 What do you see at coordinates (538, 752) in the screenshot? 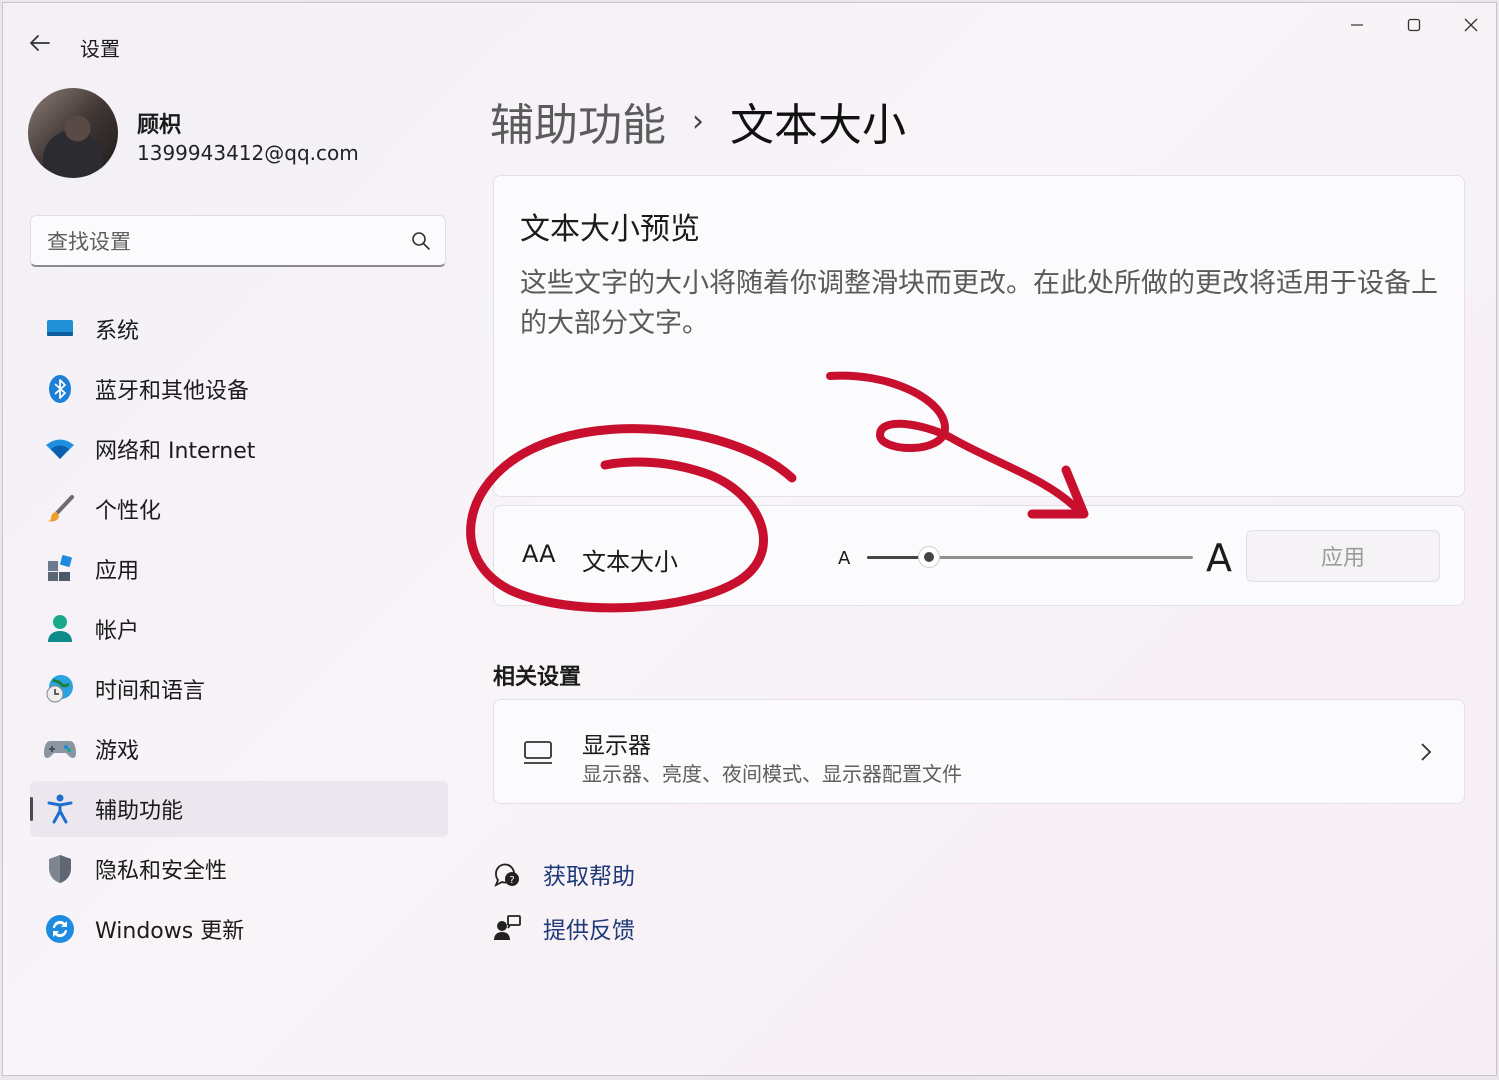
I see `monitor-icon` at bounding box center [538, 752].